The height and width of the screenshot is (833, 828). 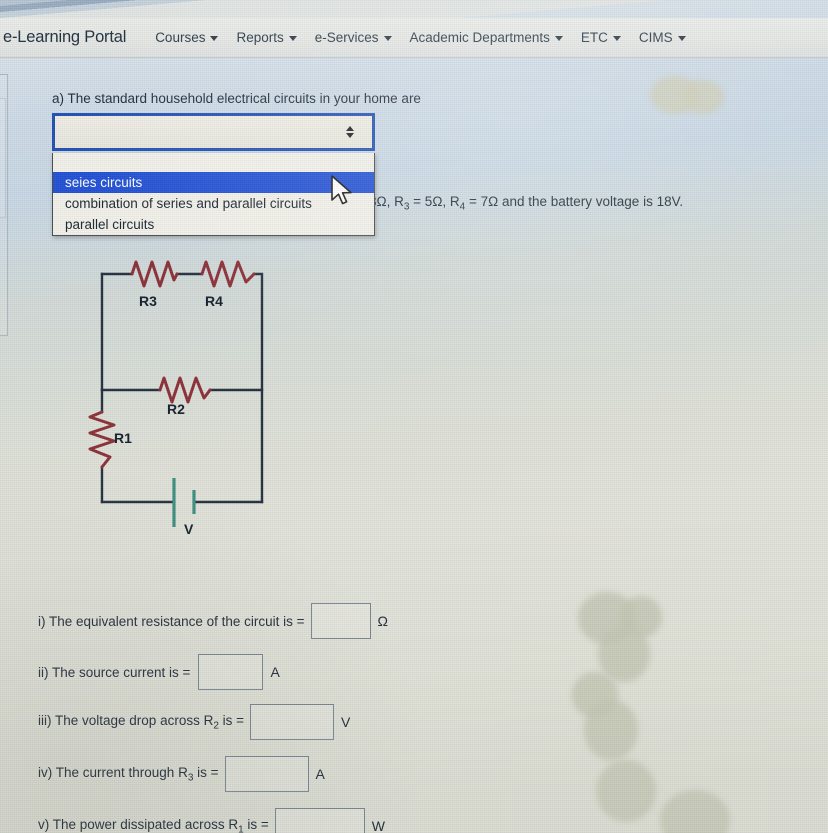 I want to click on resistor-r4-symbol, so click(x=228, y=274).